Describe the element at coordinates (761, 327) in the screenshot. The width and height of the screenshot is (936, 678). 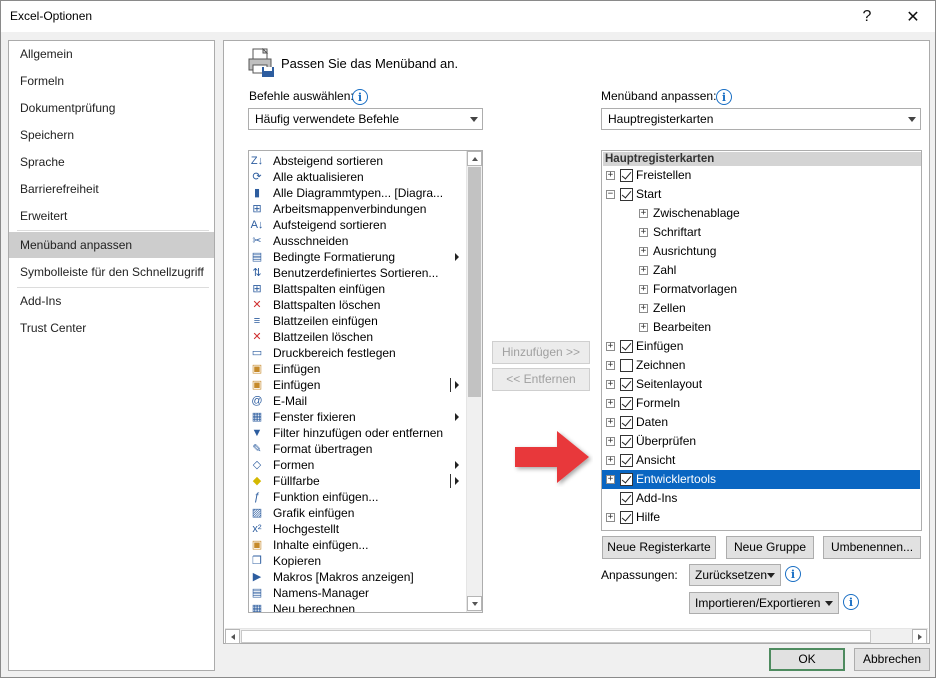
I see `tree-item: + Bearbeiten` at that location.